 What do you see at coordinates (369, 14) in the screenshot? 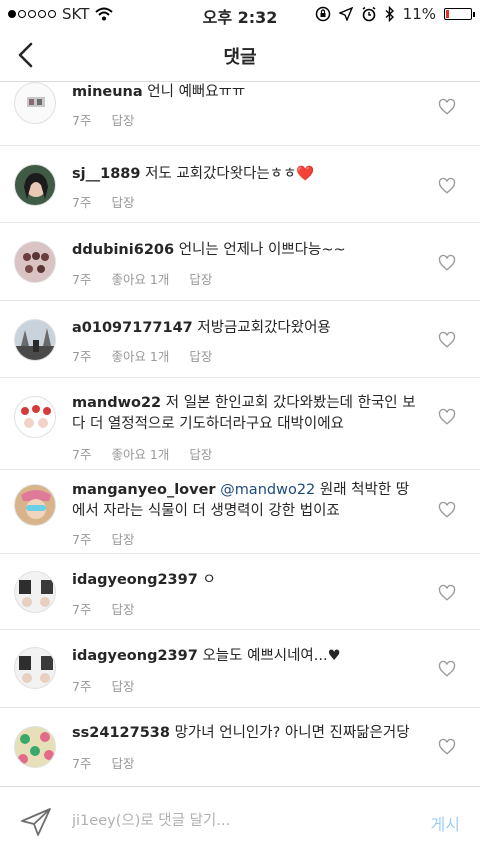
I see `alarm-icon` at bounding box center [369, 14].